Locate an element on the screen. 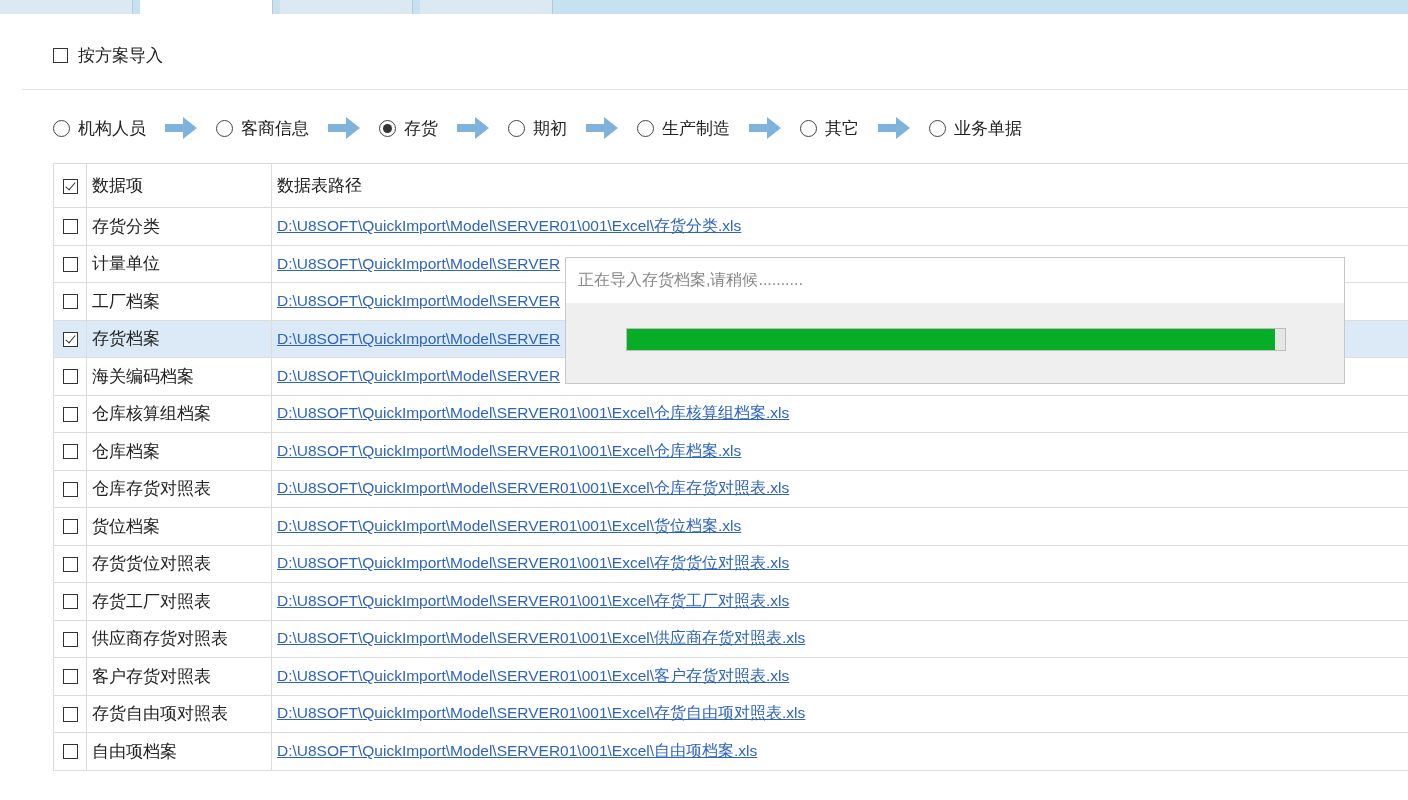 The height and width of the screenshot is (800, 1408). table-cell: 仓库档案 is located at coordinates (126, 451).